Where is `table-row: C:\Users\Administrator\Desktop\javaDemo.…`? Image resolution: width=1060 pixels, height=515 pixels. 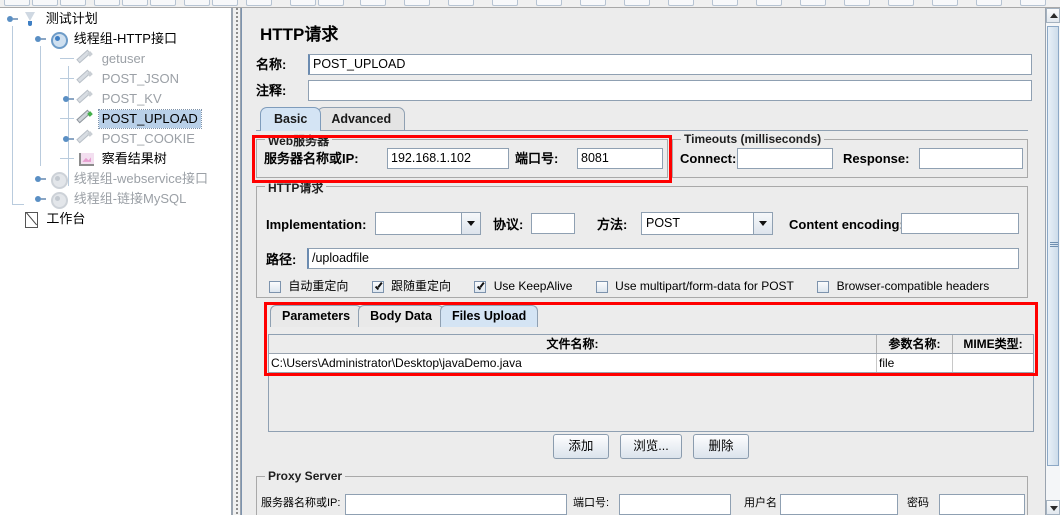 table-row: C:\Users\Administrator\Desktop\javaDemo.… is located at coordinates (651, 363).